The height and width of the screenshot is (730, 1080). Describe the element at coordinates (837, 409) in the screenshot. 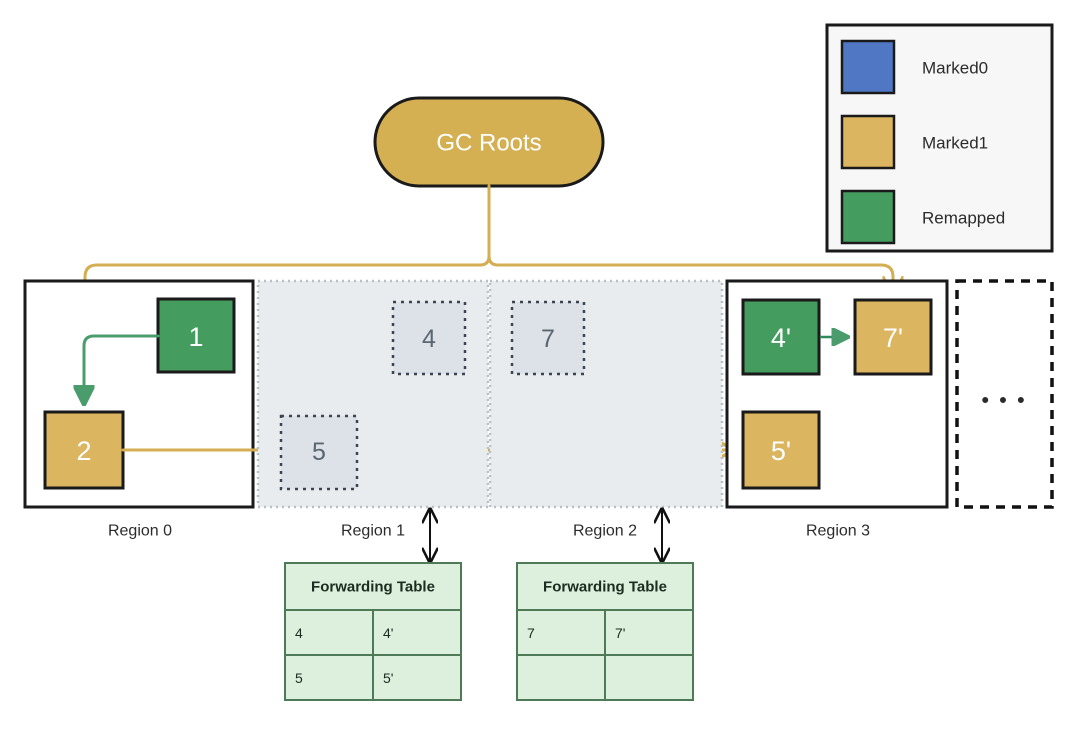

I see `region-3: 4' 7' 5' Region 3` at that location.